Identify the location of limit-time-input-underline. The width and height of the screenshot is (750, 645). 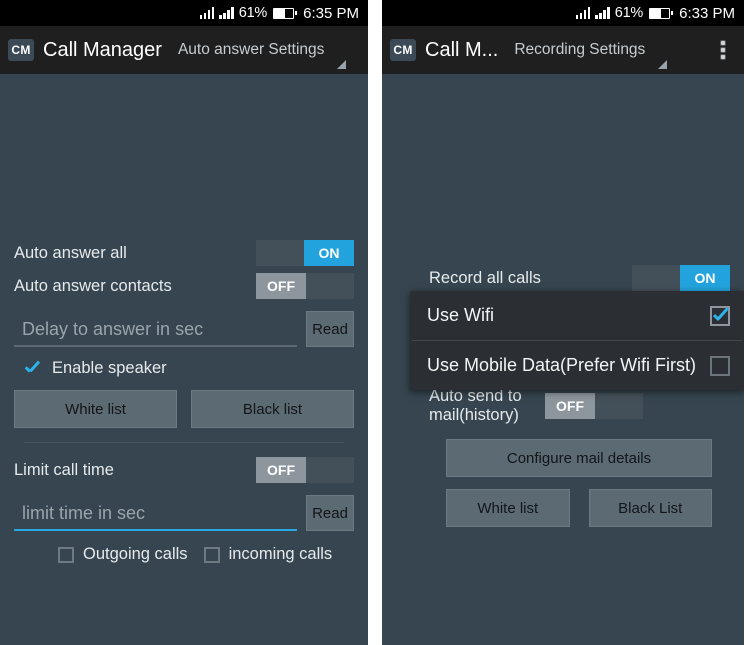
(155, 530).